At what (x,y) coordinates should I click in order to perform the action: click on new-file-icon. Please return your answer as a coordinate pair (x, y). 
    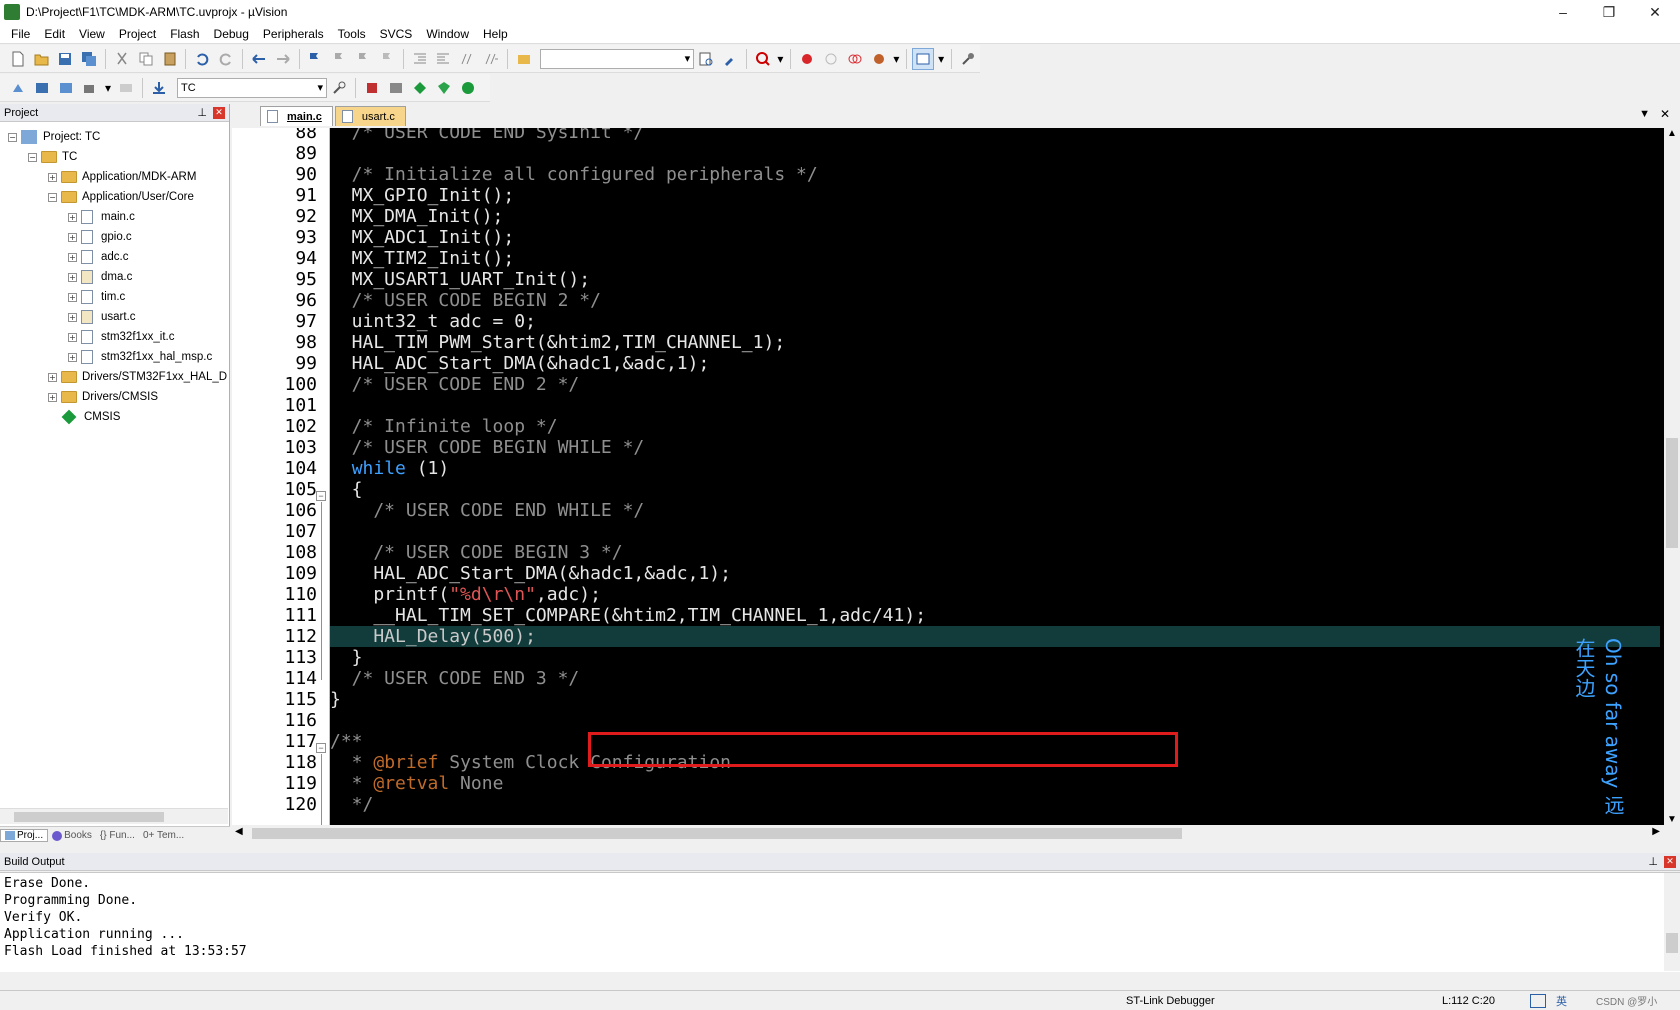
    Looking at the image, I should click on (18, 59).